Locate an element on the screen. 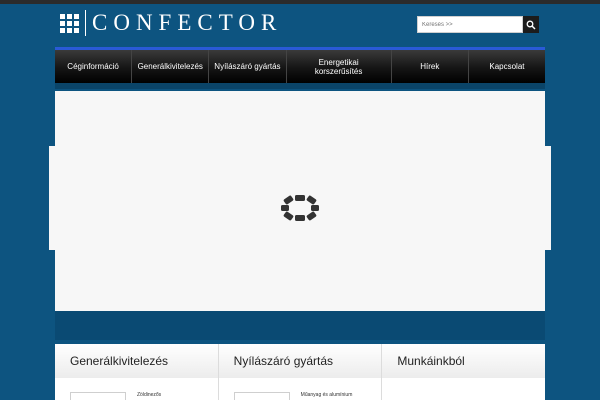 Image resolution: width=600 pixels, height=400 pixels. nav-item-generalkivitelezes: Generálkivitelezés is located at coordinates (171, 66).